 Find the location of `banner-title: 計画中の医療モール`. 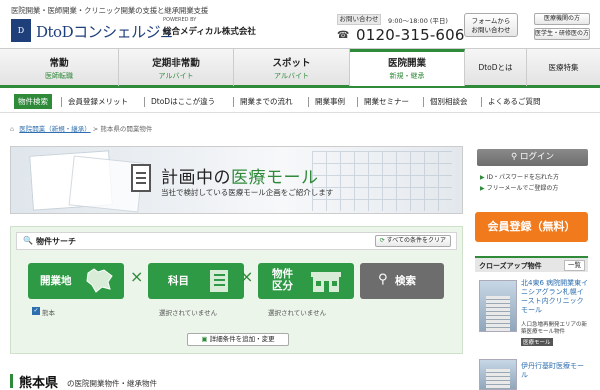

banner-title: 計画中の医療モール is located at coordinates (240, 175).